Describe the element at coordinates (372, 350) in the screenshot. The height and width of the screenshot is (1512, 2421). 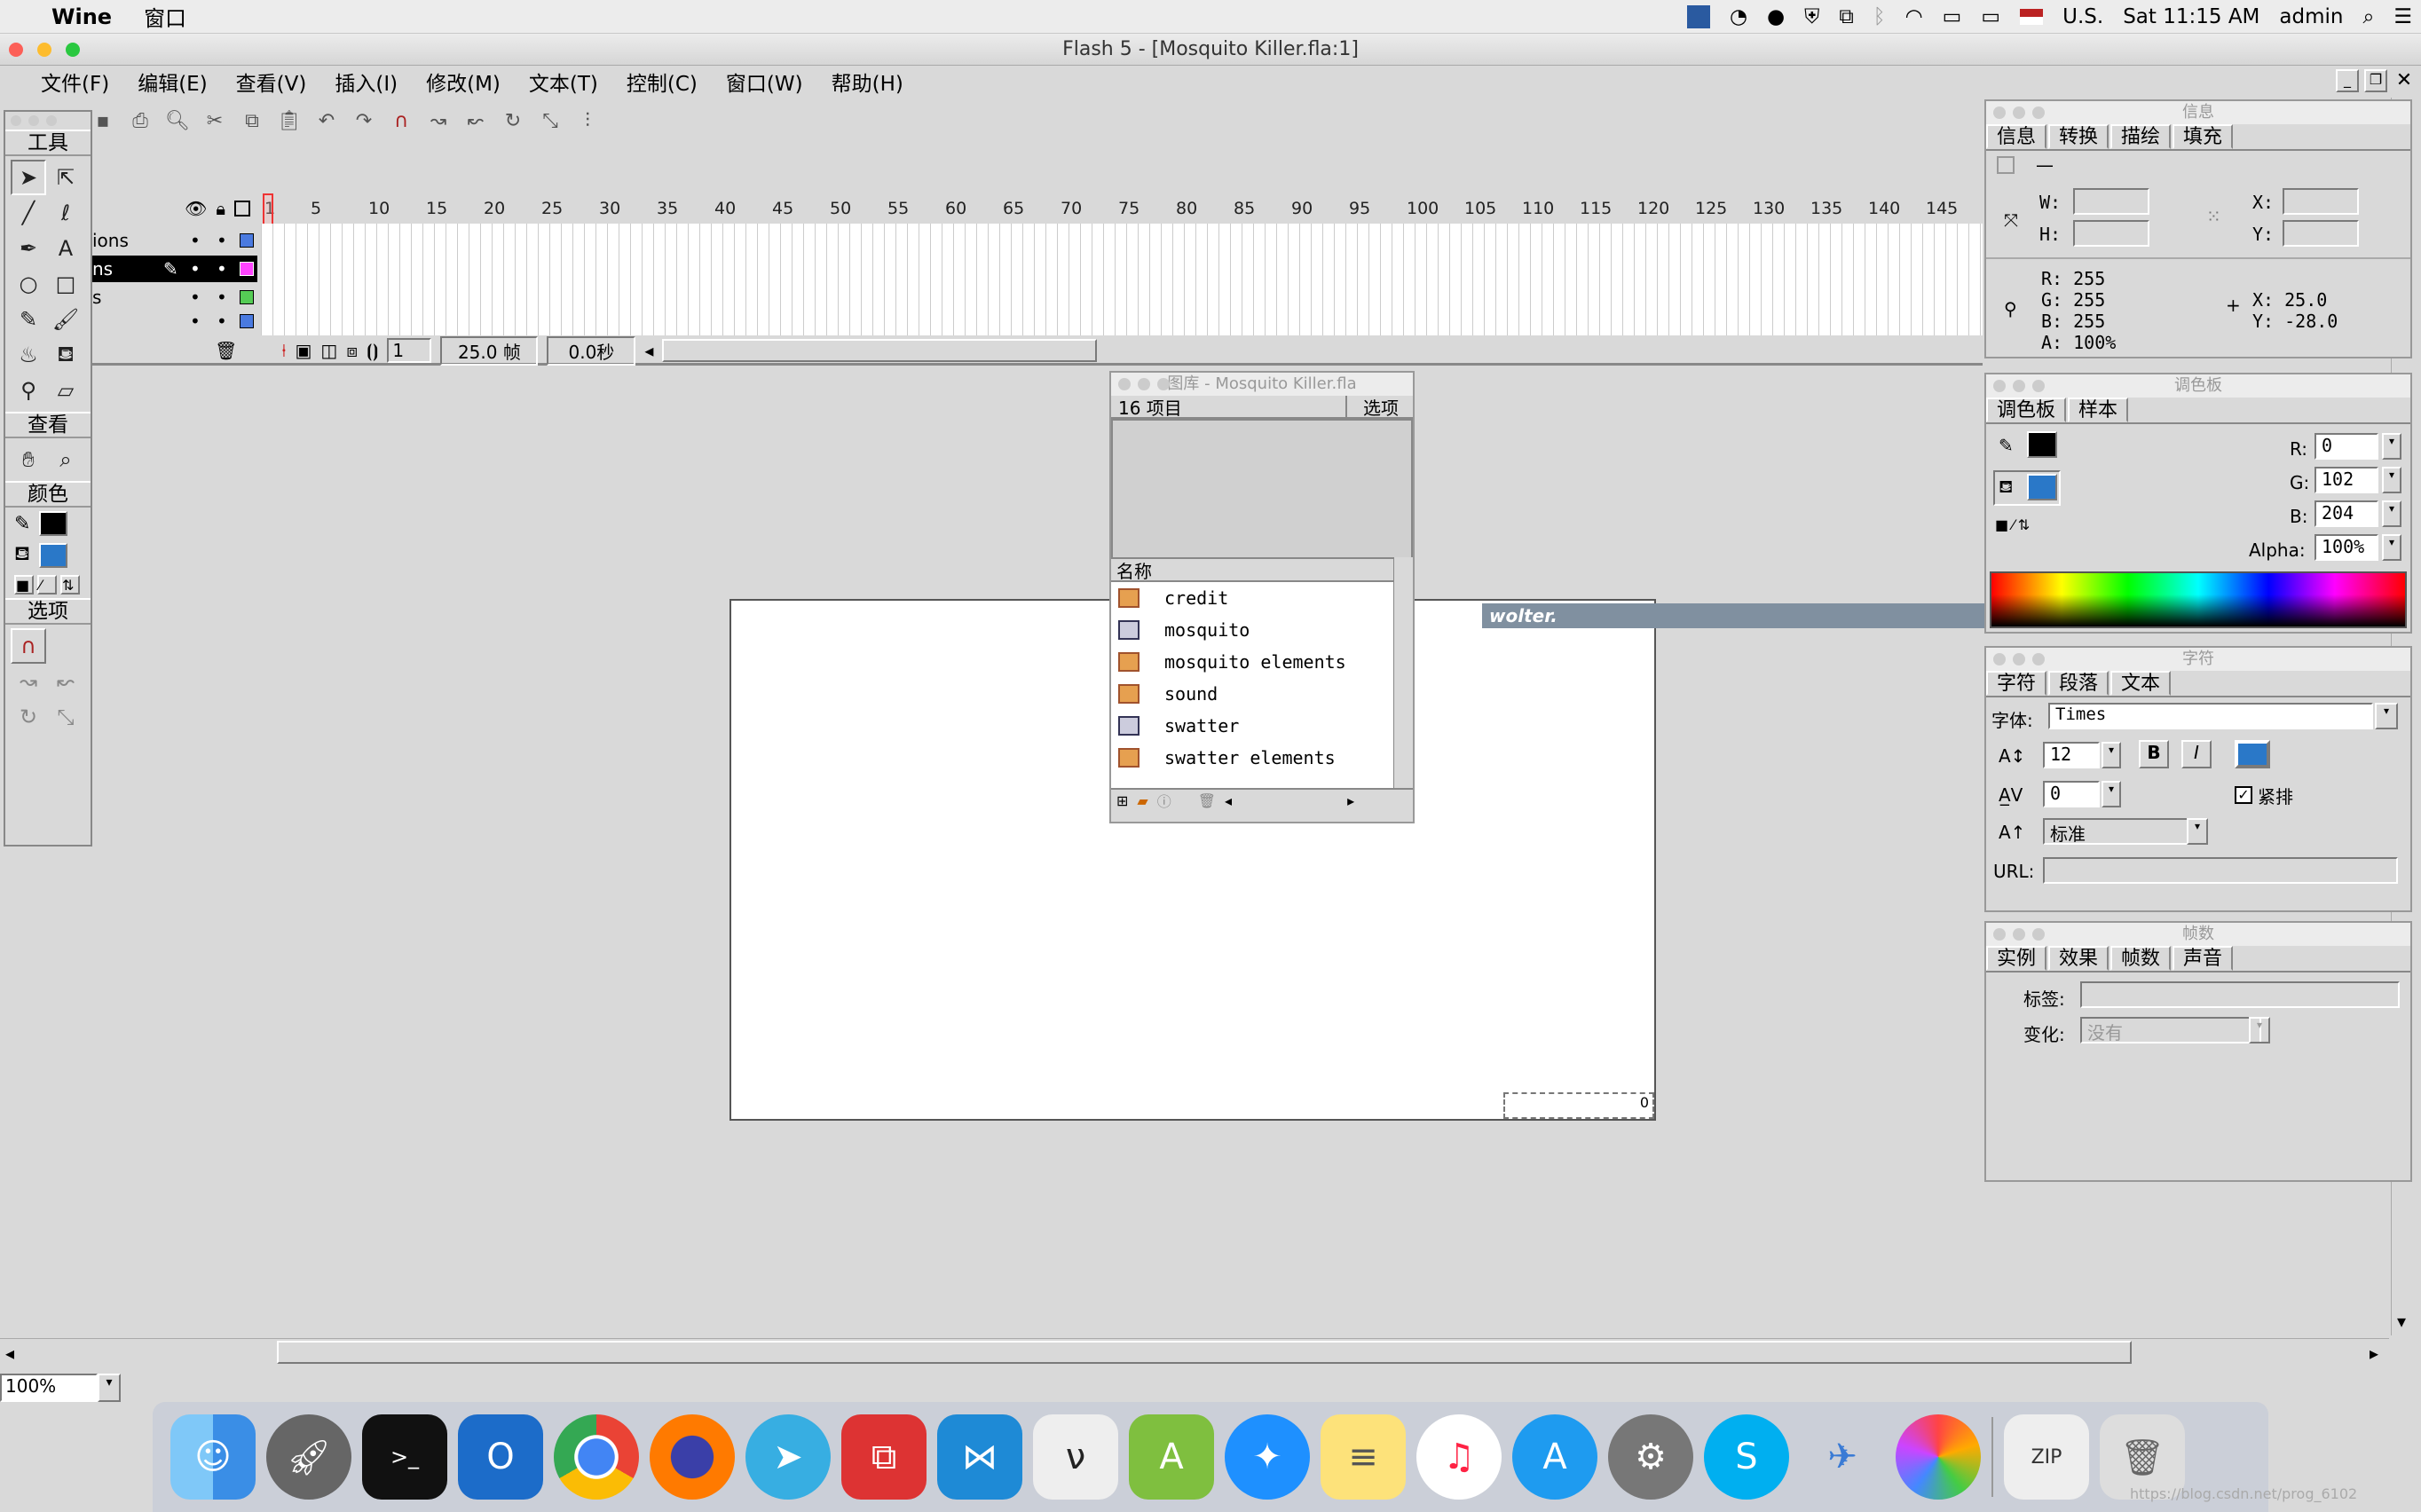
I see `onion-markers-icon: ⦗⦘` at that location.